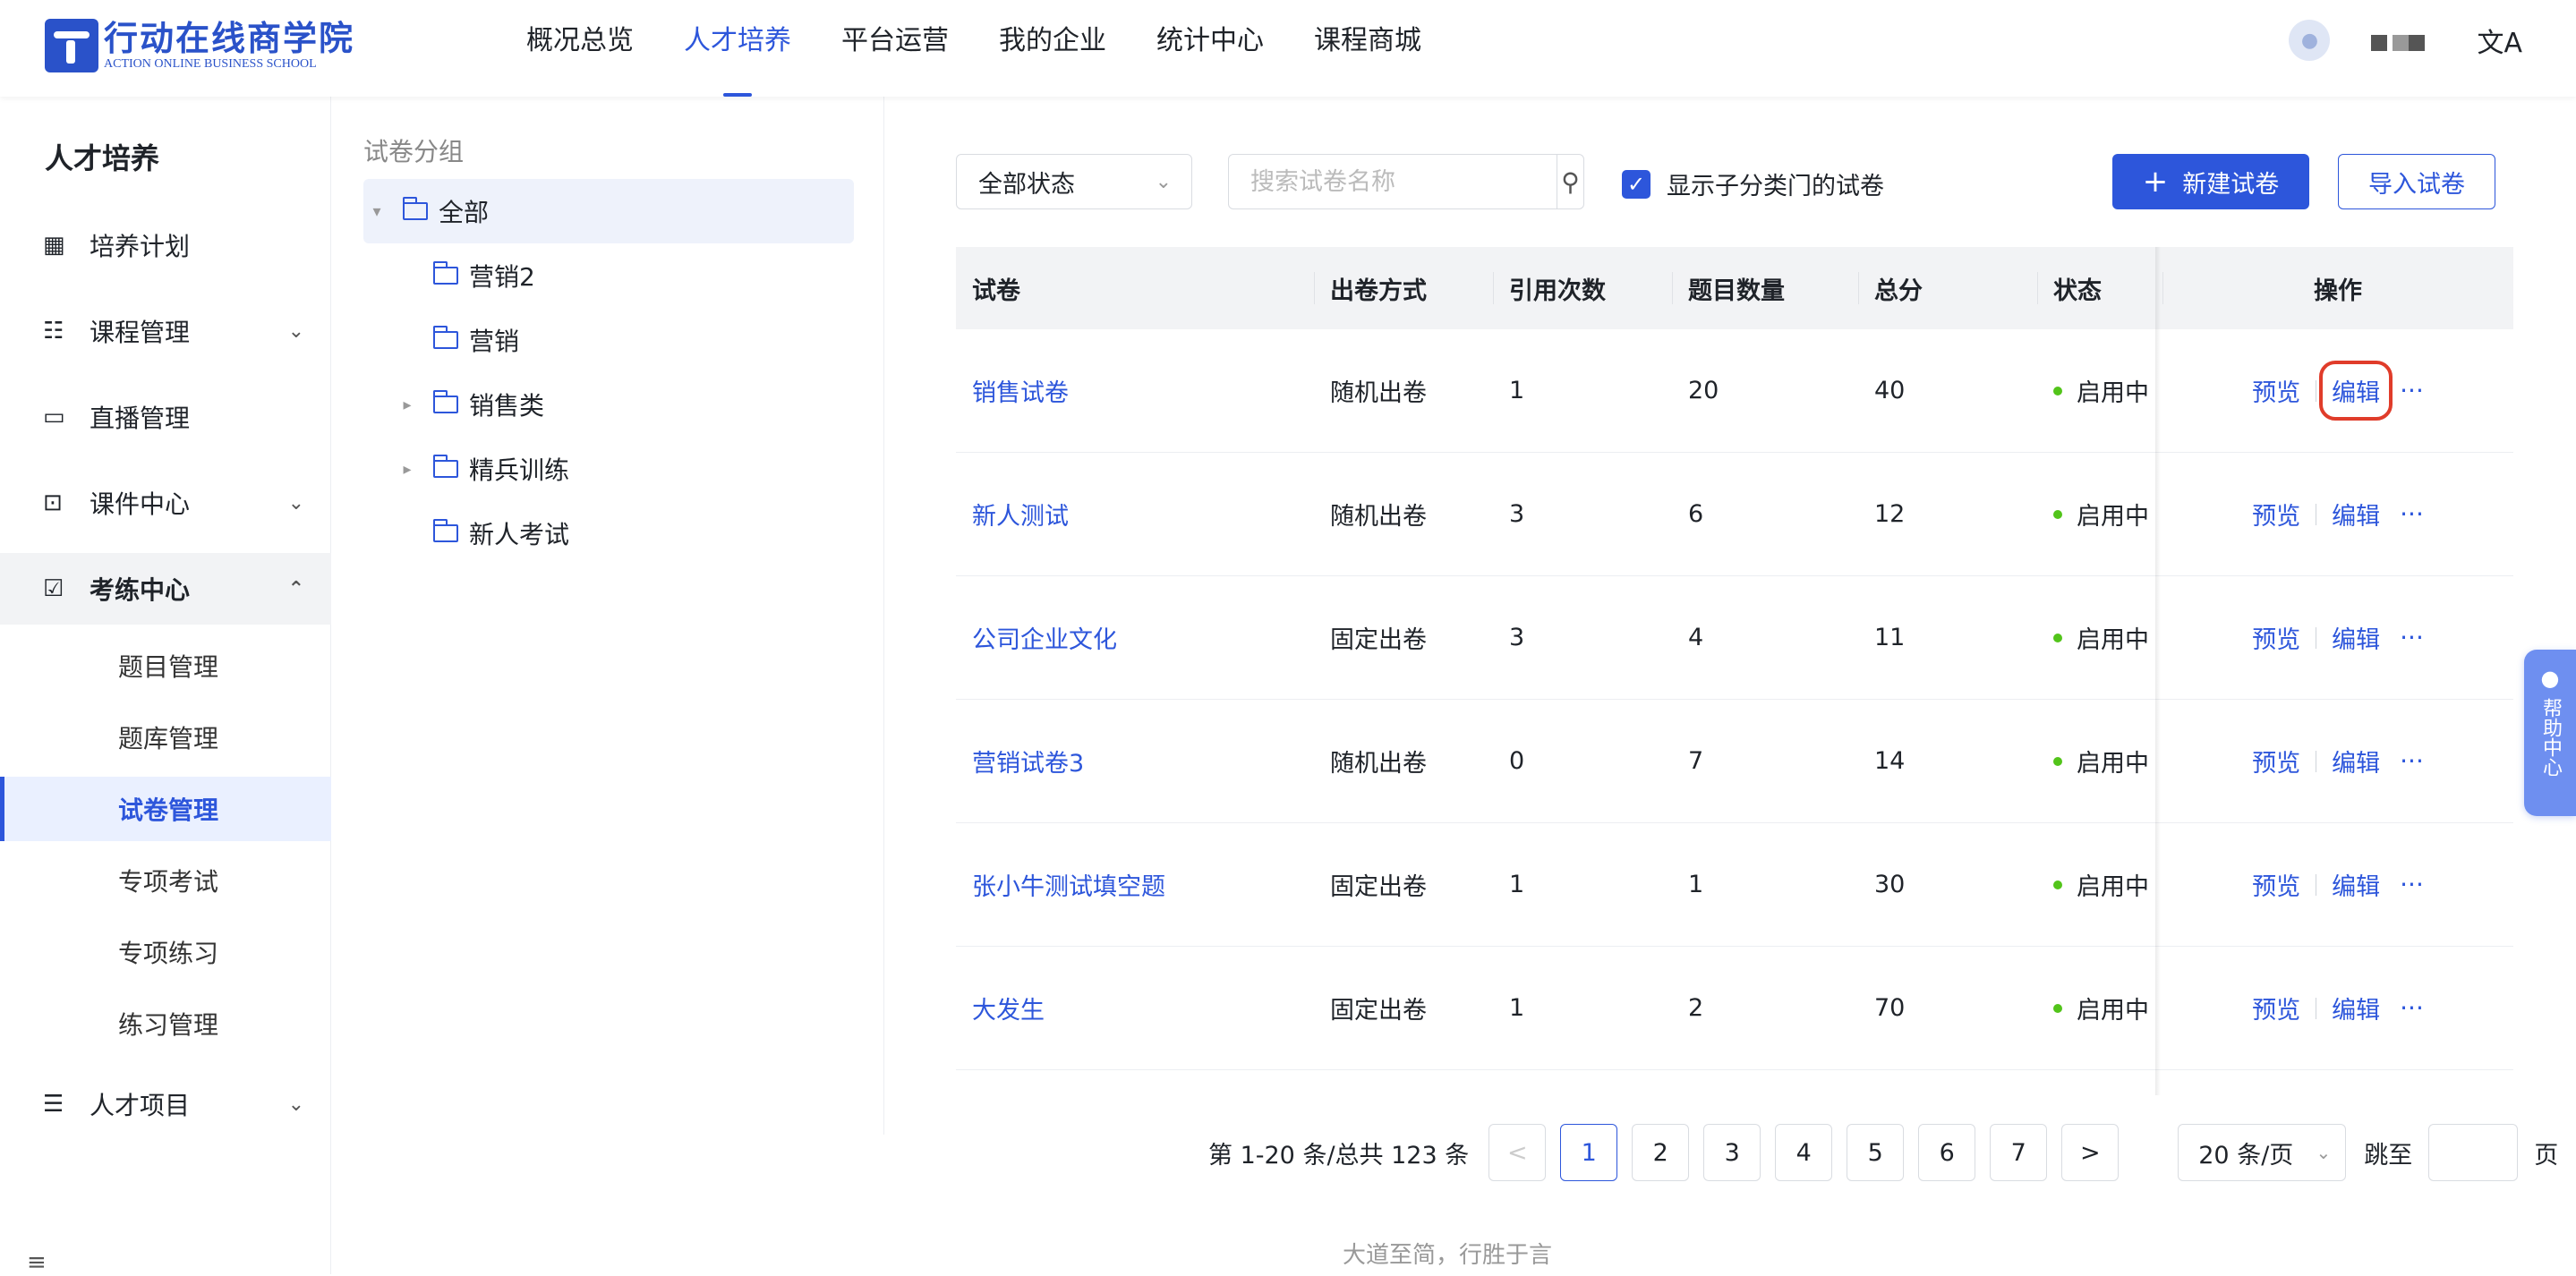  I want to click on tree-node-sales: ▸ 销售类, so click(608, 404).